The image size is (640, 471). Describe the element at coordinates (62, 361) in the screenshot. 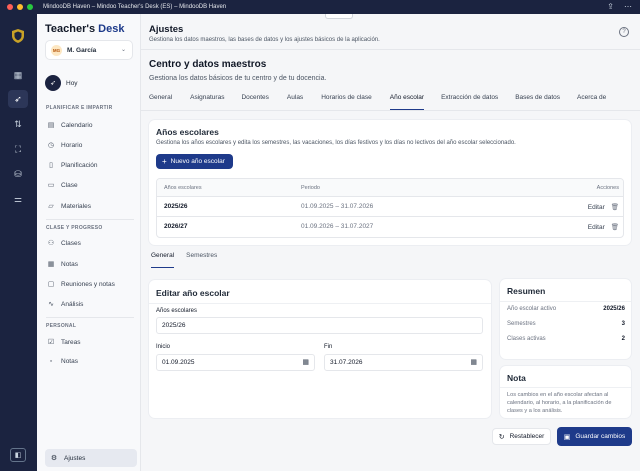

I see `sidebar-item-notes: ▫ Notas` at that location.